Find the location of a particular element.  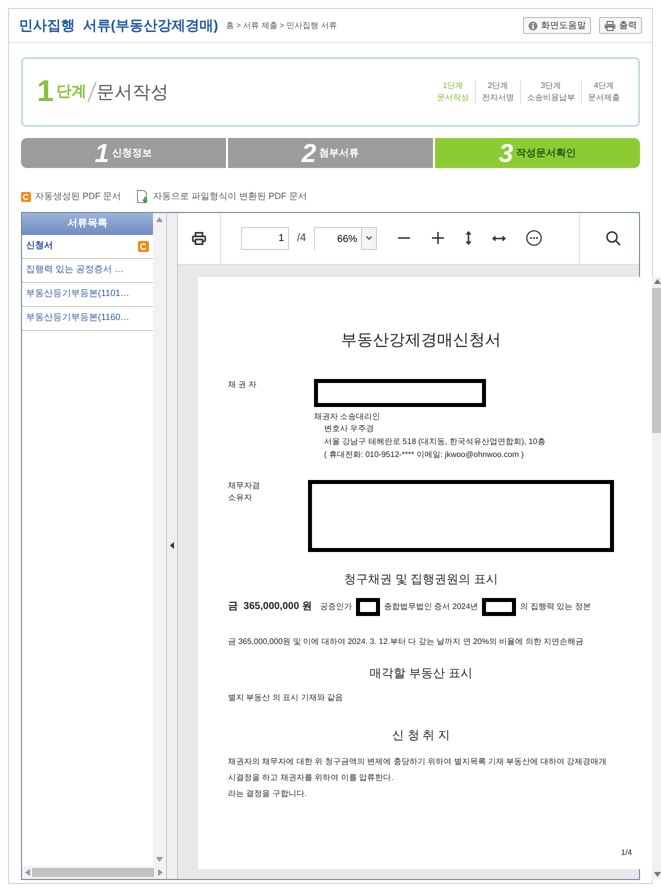

address-line: ( 휴대전화: 010-9512-**** 이메일: jkwoo@ohnwoo.com ) is located at coordinates (424, 454).